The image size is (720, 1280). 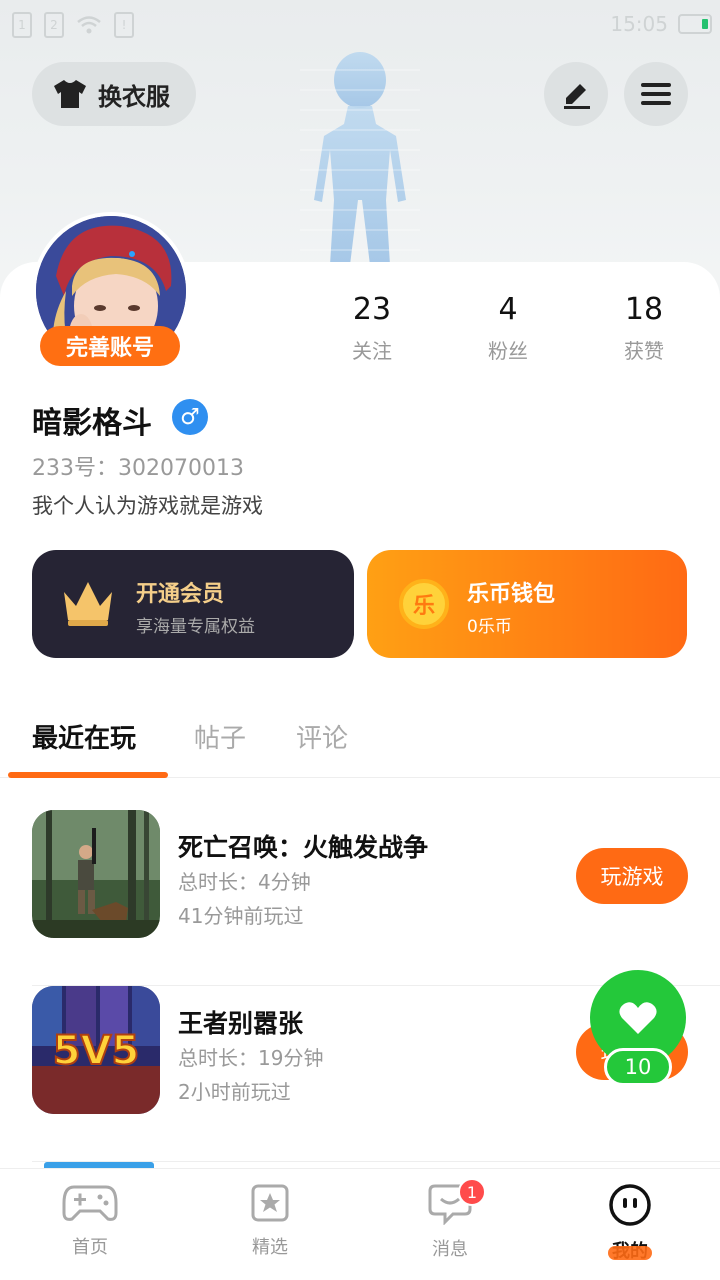 What do you see at coordinates (70, 94) in the screenshot?
I see `tshirt-icon` at bounding box center [70, 94].